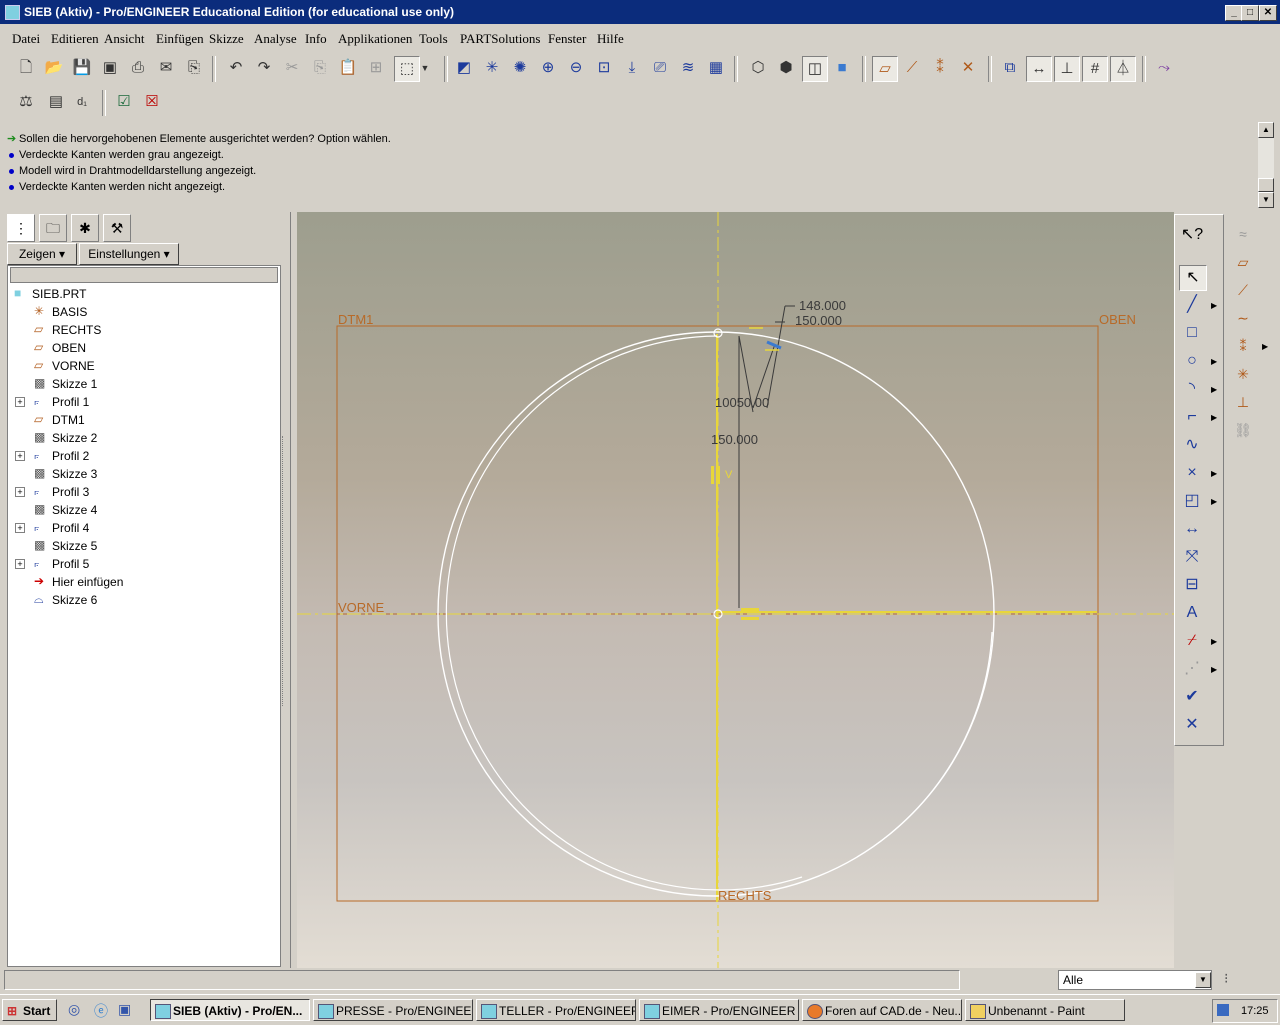 The image size is (1280, 1025). I want to click on line-icon: ╱, so click(1192, 305).